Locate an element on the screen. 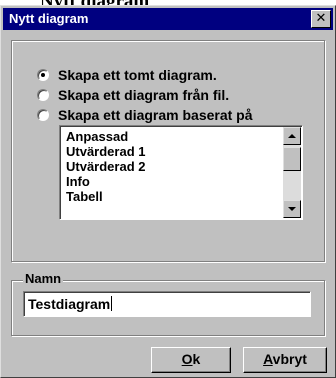 The image size is (336, 378). option-from-file: Skapa ett diagram från fil. is located at coordinates (133, 95).